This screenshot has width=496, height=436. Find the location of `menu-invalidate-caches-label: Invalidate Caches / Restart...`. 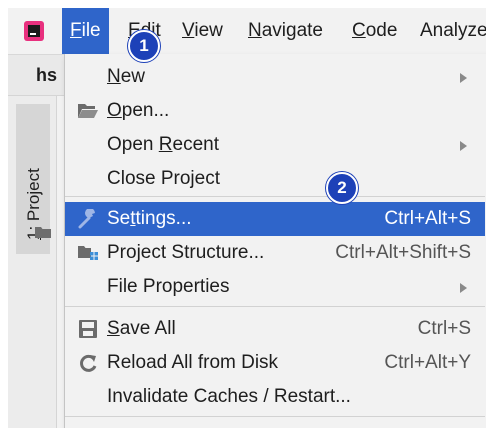

menu-invalidate-caches-label: Invalidate Caches / Restart... is located at coordinates (229, 396).